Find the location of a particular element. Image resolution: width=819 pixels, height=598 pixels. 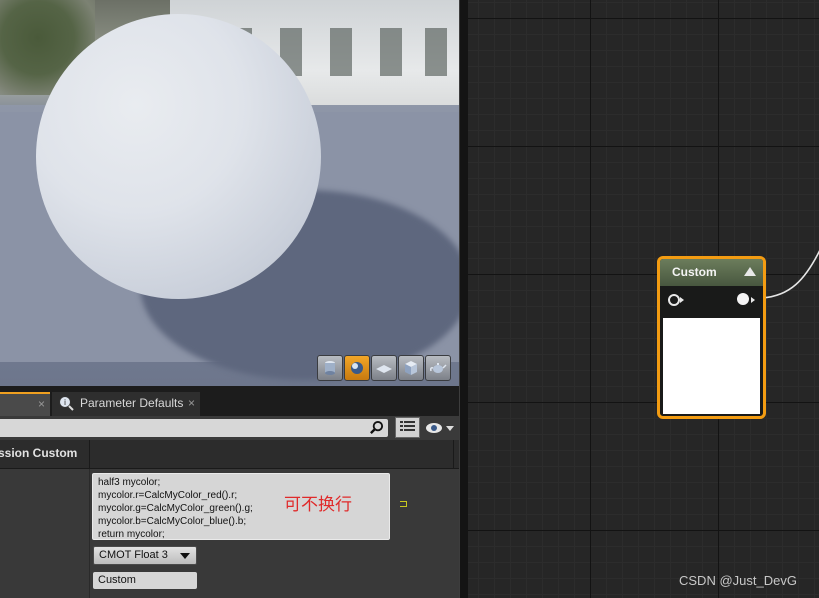

watermark-text: CSDN @Just_DevG is located at coordinates (738, 580).